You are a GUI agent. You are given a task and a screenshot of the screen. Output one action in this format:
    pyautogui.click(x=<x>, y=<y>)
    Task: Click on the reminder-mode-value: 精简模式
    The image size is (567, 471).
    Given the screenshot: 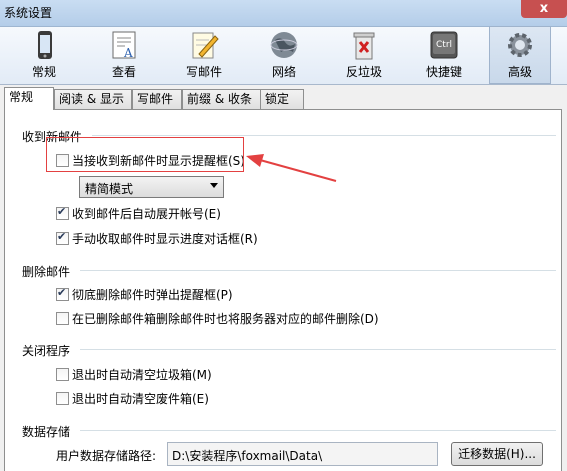 What is the action you would take?
    pyautogui.click(x=109, y=189)
    